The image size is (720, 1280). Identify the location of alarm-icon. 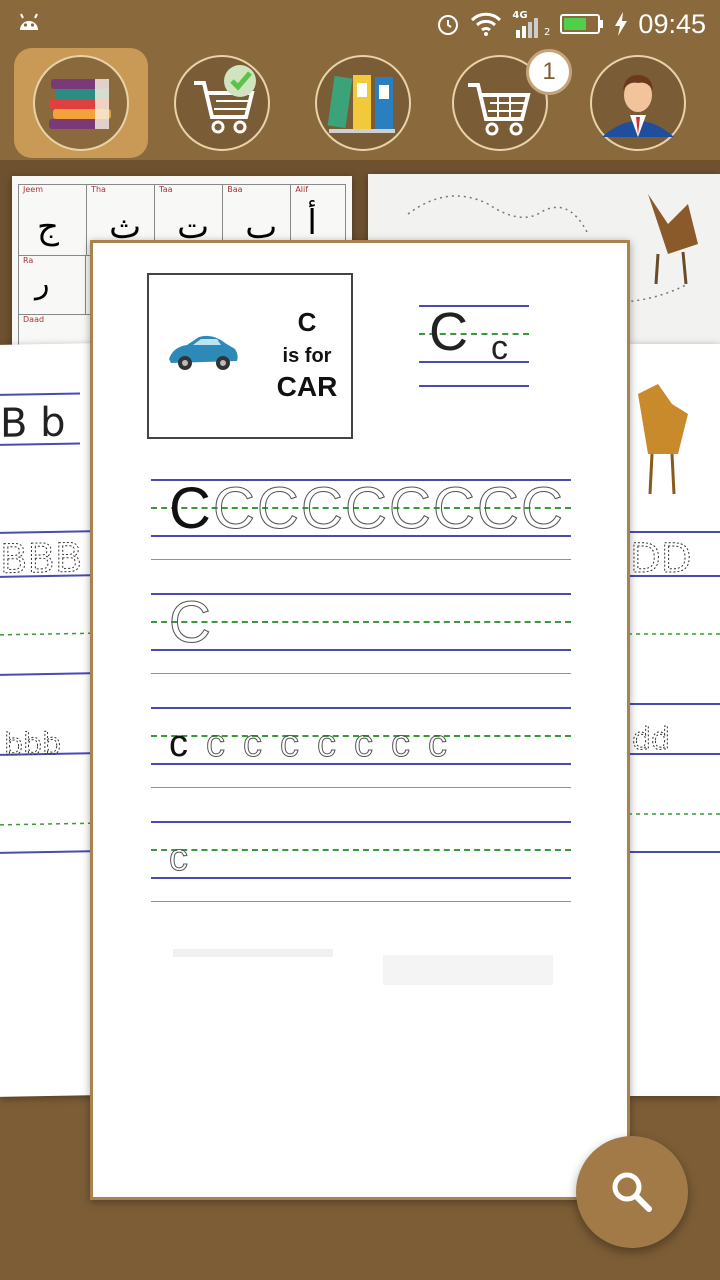
(448, 25).